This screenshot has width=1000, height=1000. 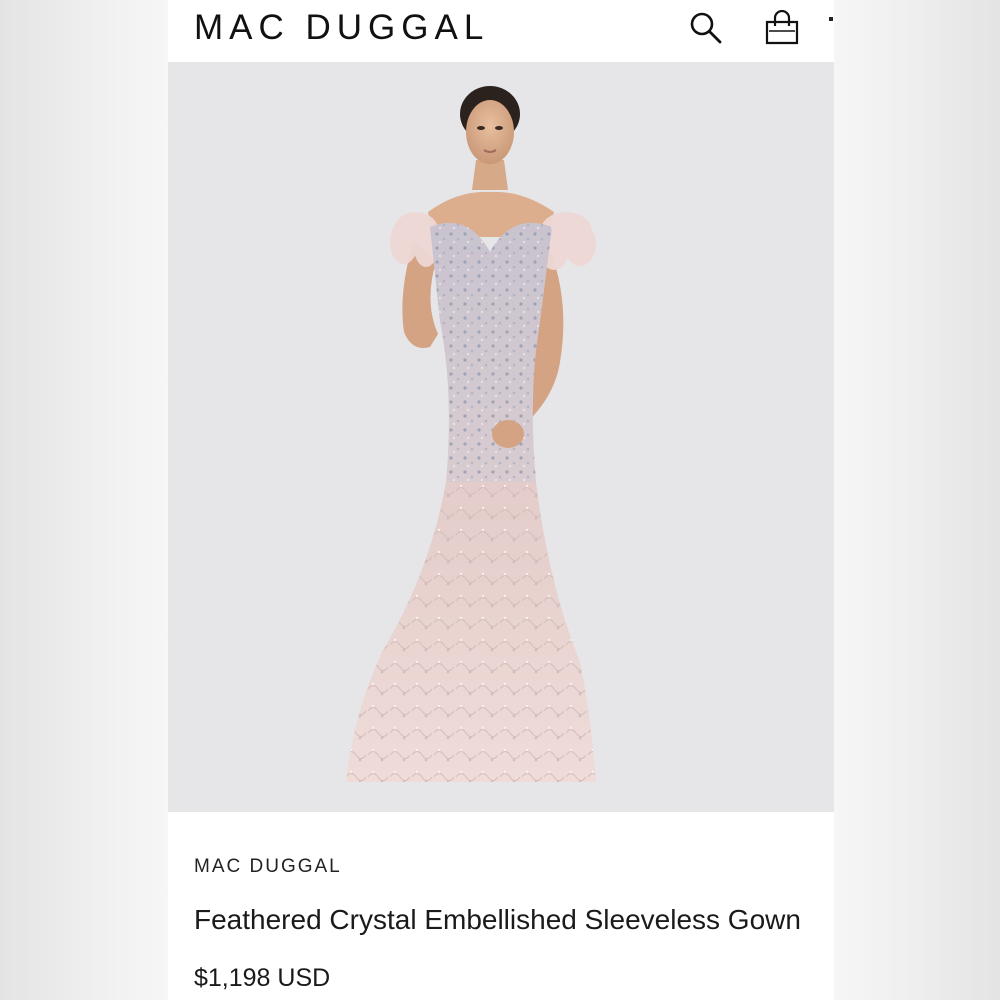 What do you see at coordinates (831, 19) in the screenshot?
I see `more-icon` at bounding box center [831, 19].